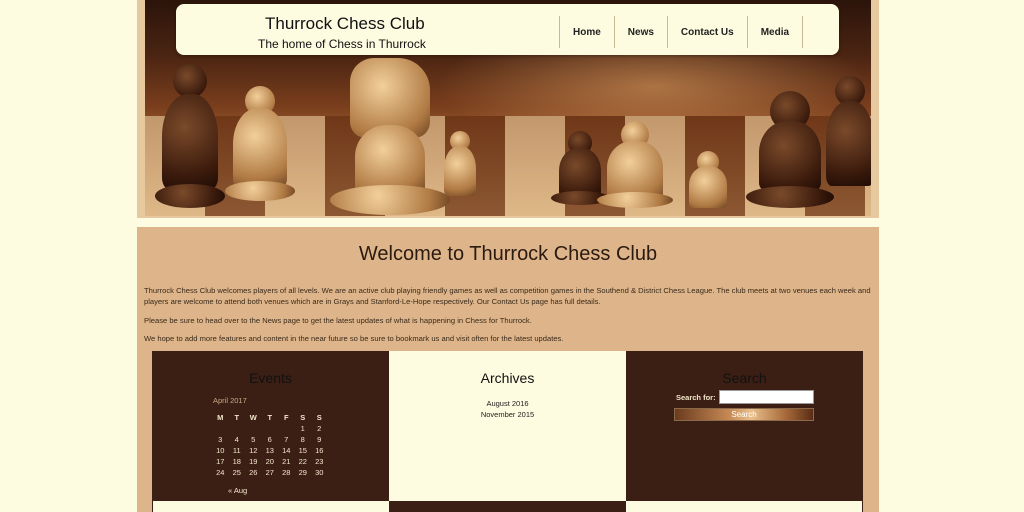 The width and height of the screenshot is (1024, 512). Describe the element at coordinates (302, 428) in the screenshot. I see `calendar-day: 1` at that location.